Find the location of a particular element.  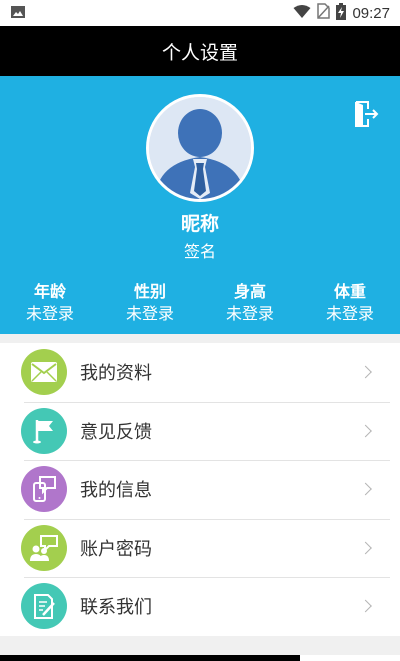

stat-weight: 体重 未登录 is located at coordinates (350, 304).